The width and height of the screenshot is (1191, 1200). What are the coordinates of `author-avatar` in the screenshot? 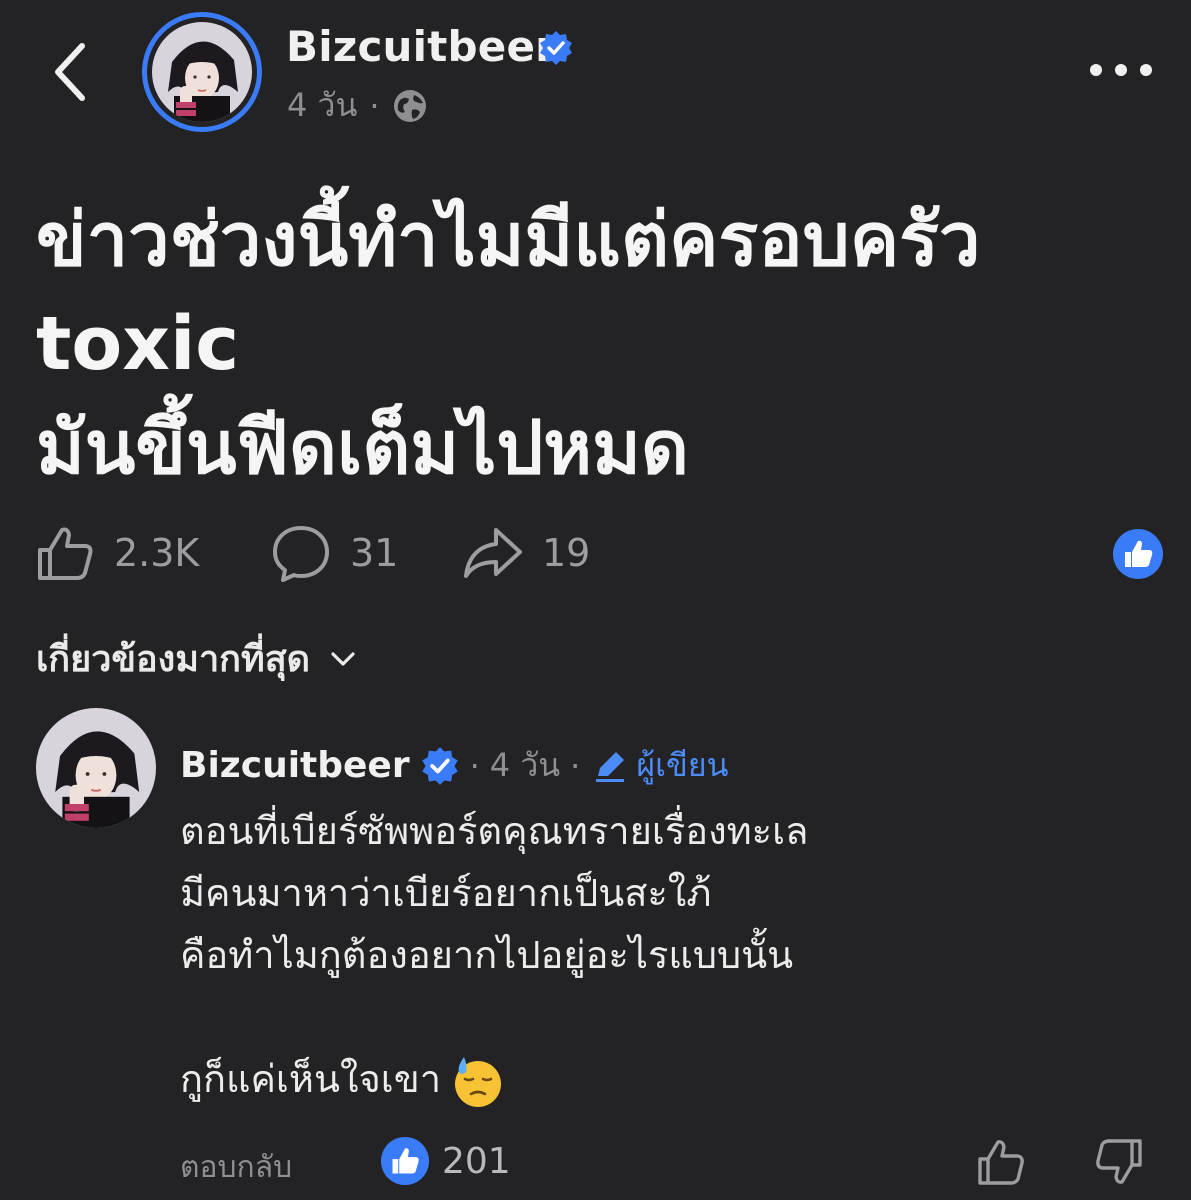 It's located at (202, 72).